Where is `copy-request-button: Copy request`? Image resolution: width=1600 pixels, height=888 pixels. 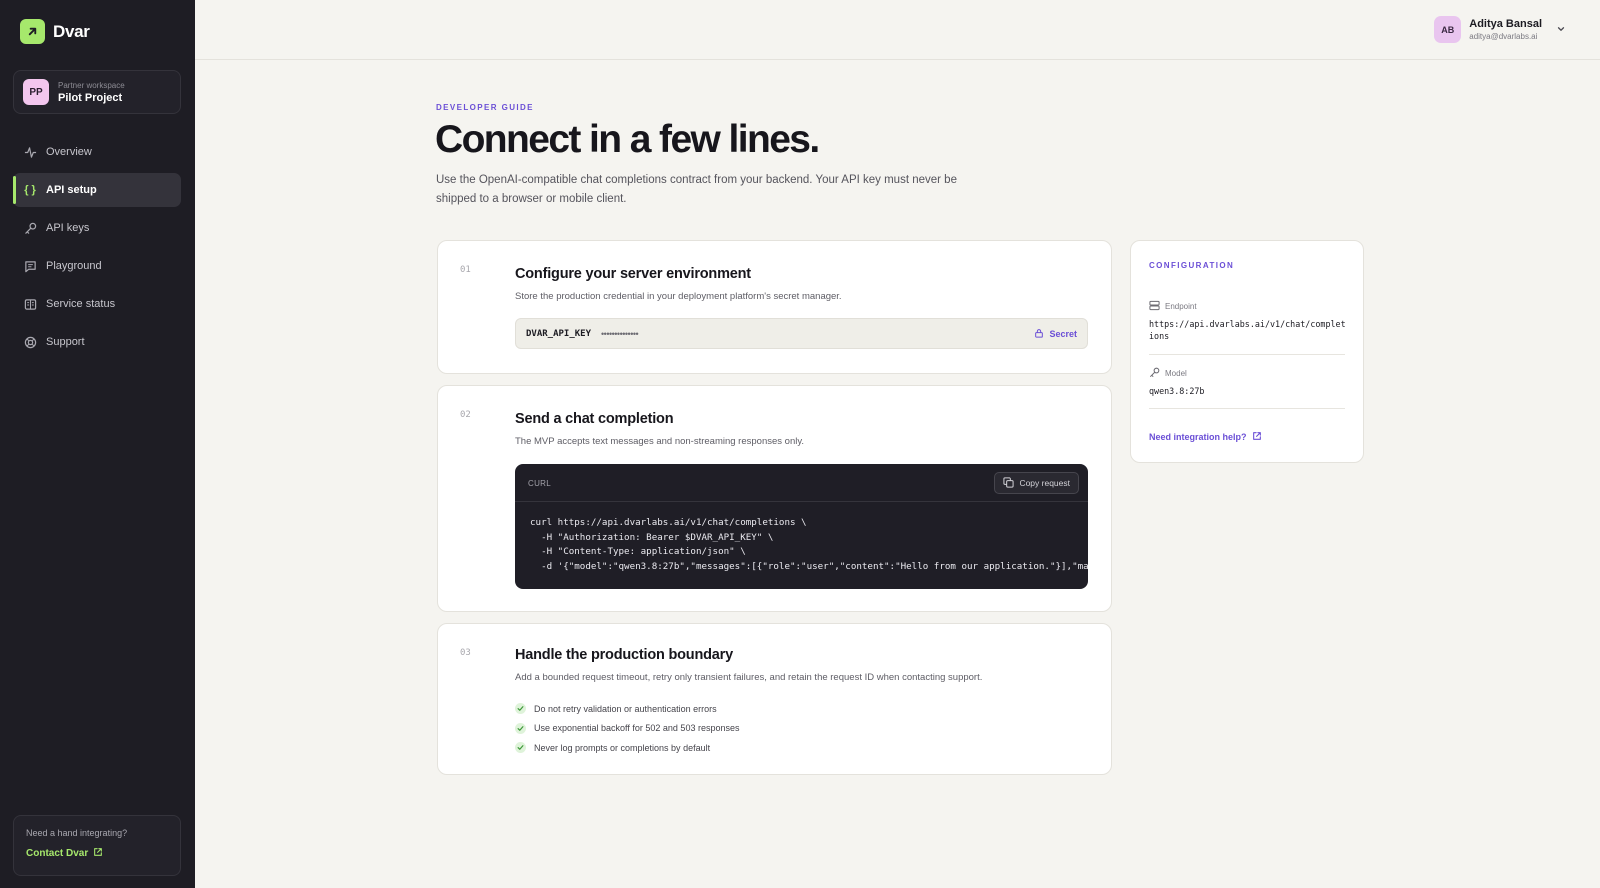
copy-request-button: Copy request is located at coordinates (1036, 483).